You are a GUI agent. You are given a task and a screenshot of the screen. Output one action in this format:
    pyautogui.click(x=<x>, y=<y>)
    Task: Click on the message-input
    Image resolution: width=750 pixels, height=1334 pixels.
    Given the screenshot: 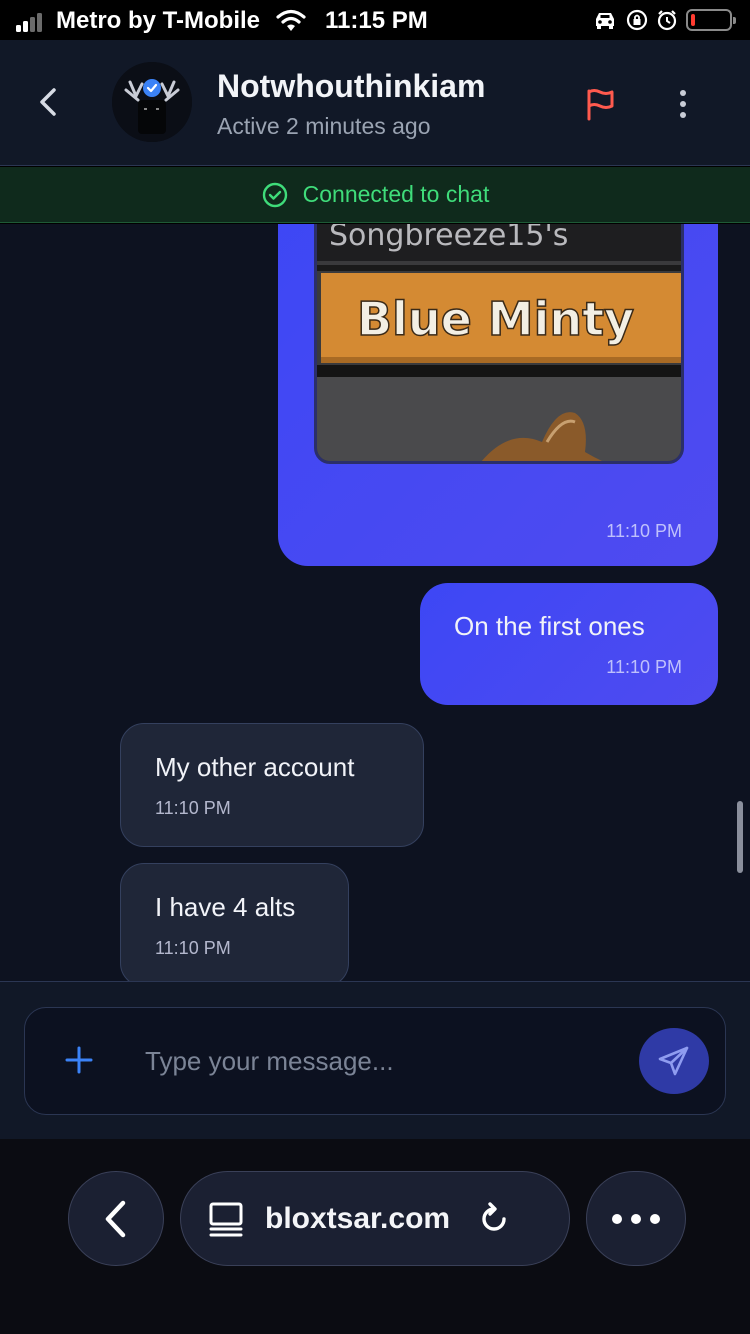 What is the action you would take?
    pyautogui.click(x=375, y=1061)
    